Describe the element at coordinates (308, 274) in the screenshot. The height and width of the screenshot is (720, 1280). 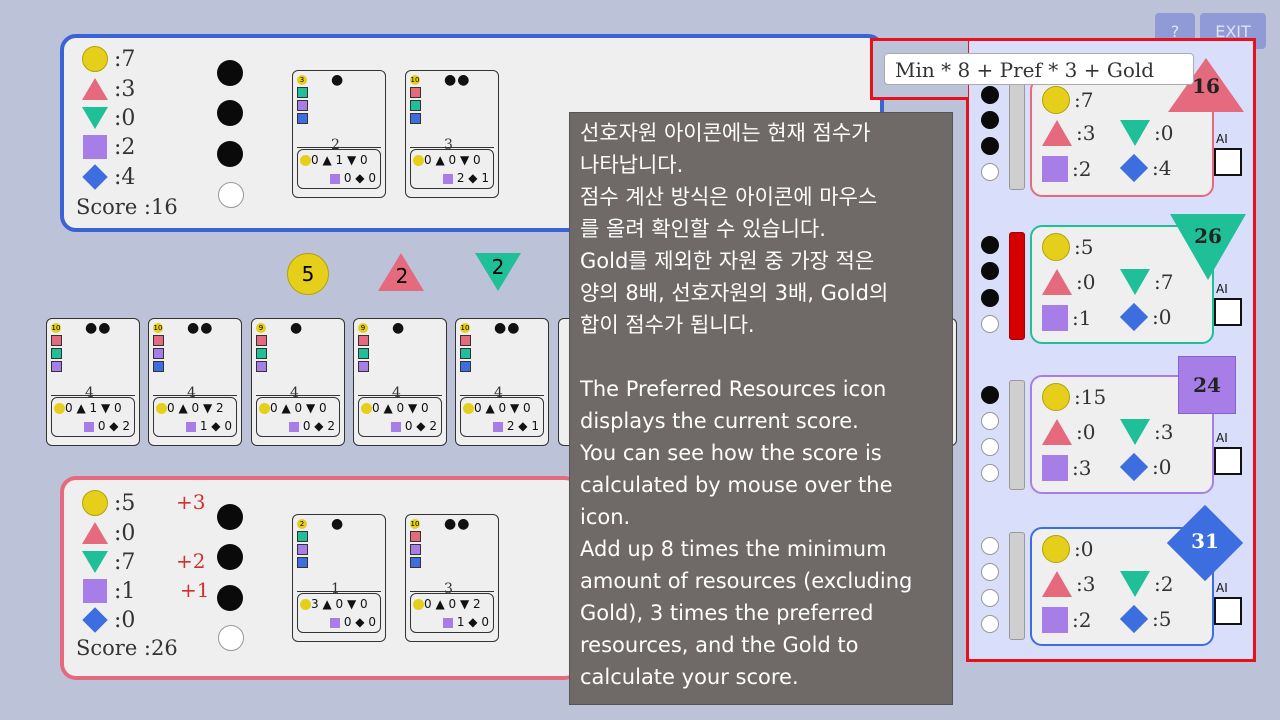
I see `market-gold-token: 5` at that location.